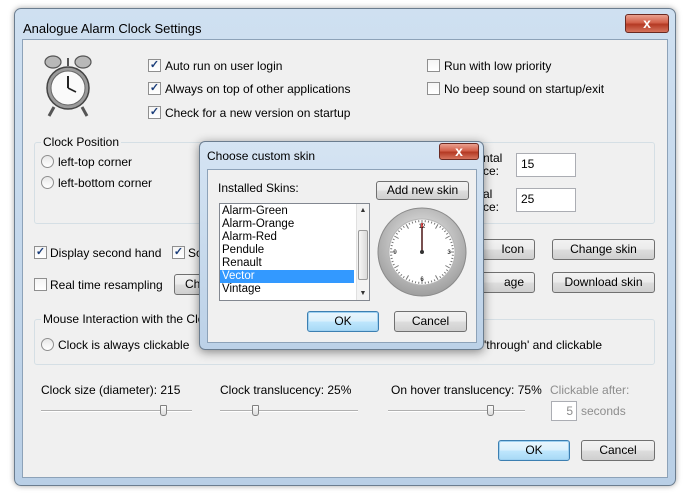 The width and height of the screenshot is (691, 497). What do you see at coordinates (534, 450) in the screenshot?
I see `ok-button: OK` at bounding box center [534, 450].